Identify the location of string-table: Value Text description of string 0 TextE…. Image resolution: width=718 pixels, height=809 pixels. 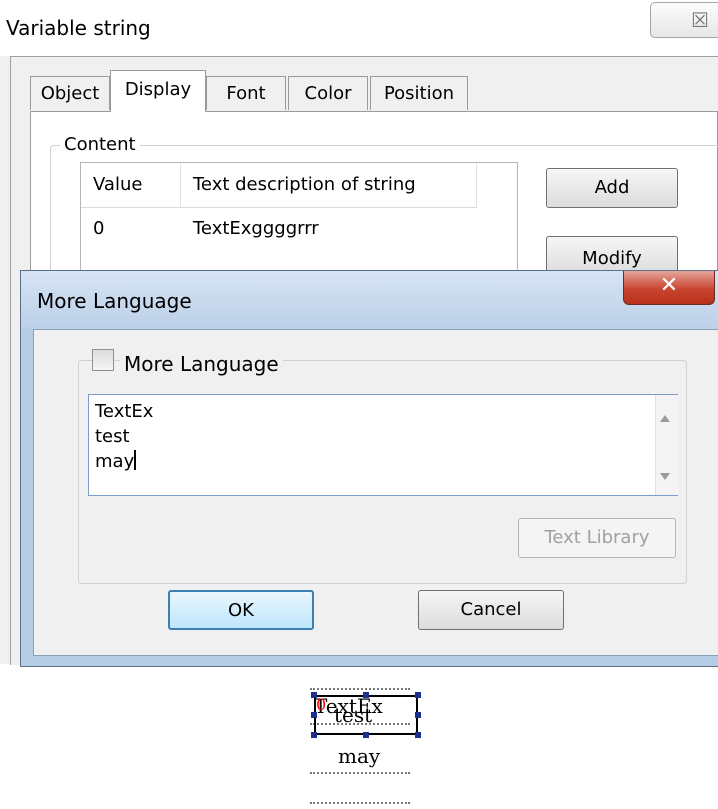
(299, 217).